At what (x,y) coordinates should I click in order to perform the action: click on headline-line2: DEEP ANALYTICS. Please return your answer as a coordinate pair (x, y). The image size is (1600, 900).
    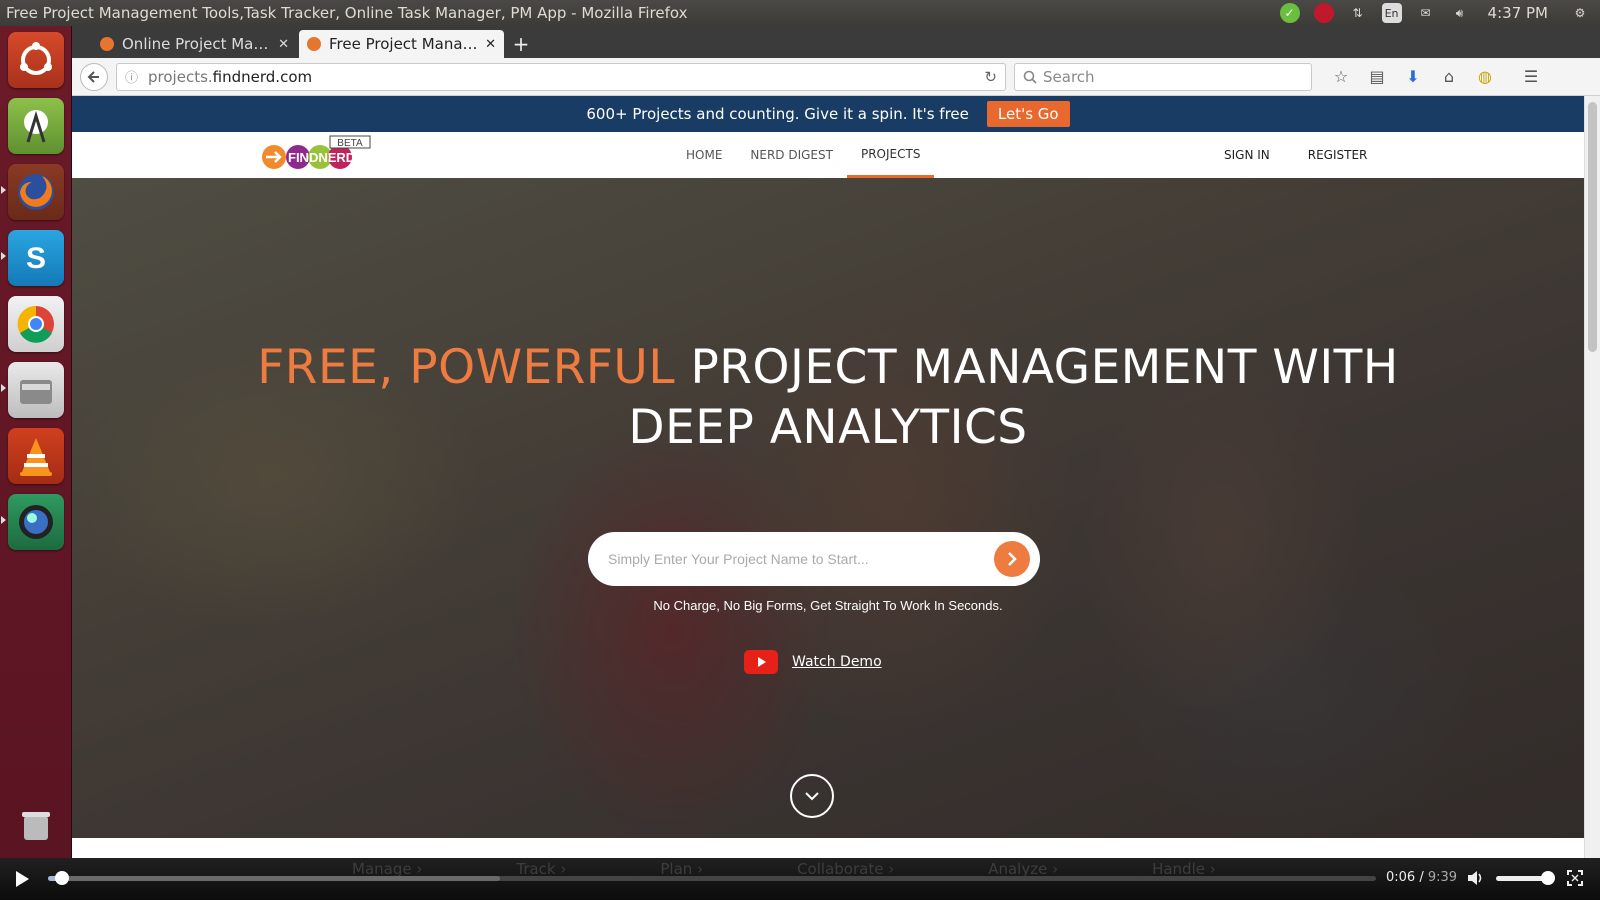
    Looking at the image, I should click on (828, 427).